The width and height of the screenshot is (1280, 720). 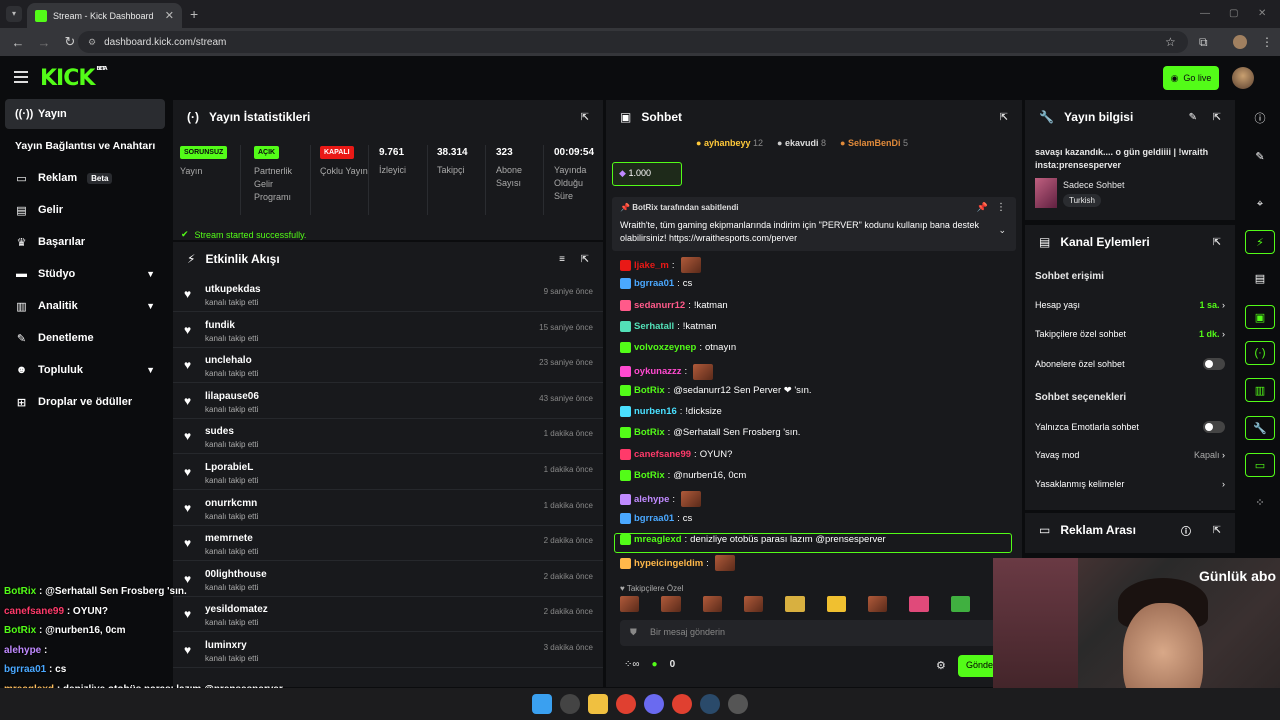 What do you see at coordinates (1094, 185) in the screenshot?
I see `category: Sadece Sohbet` at bounding box center [1094, 185].